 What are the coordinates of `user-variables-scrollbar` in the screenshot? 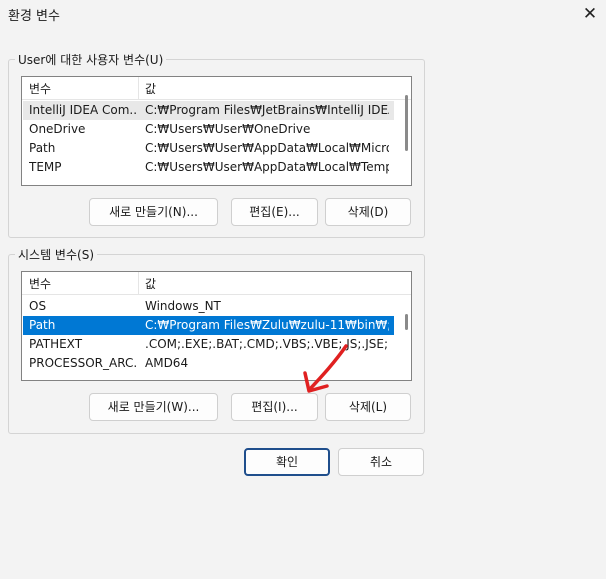 It's located at (406, 123).